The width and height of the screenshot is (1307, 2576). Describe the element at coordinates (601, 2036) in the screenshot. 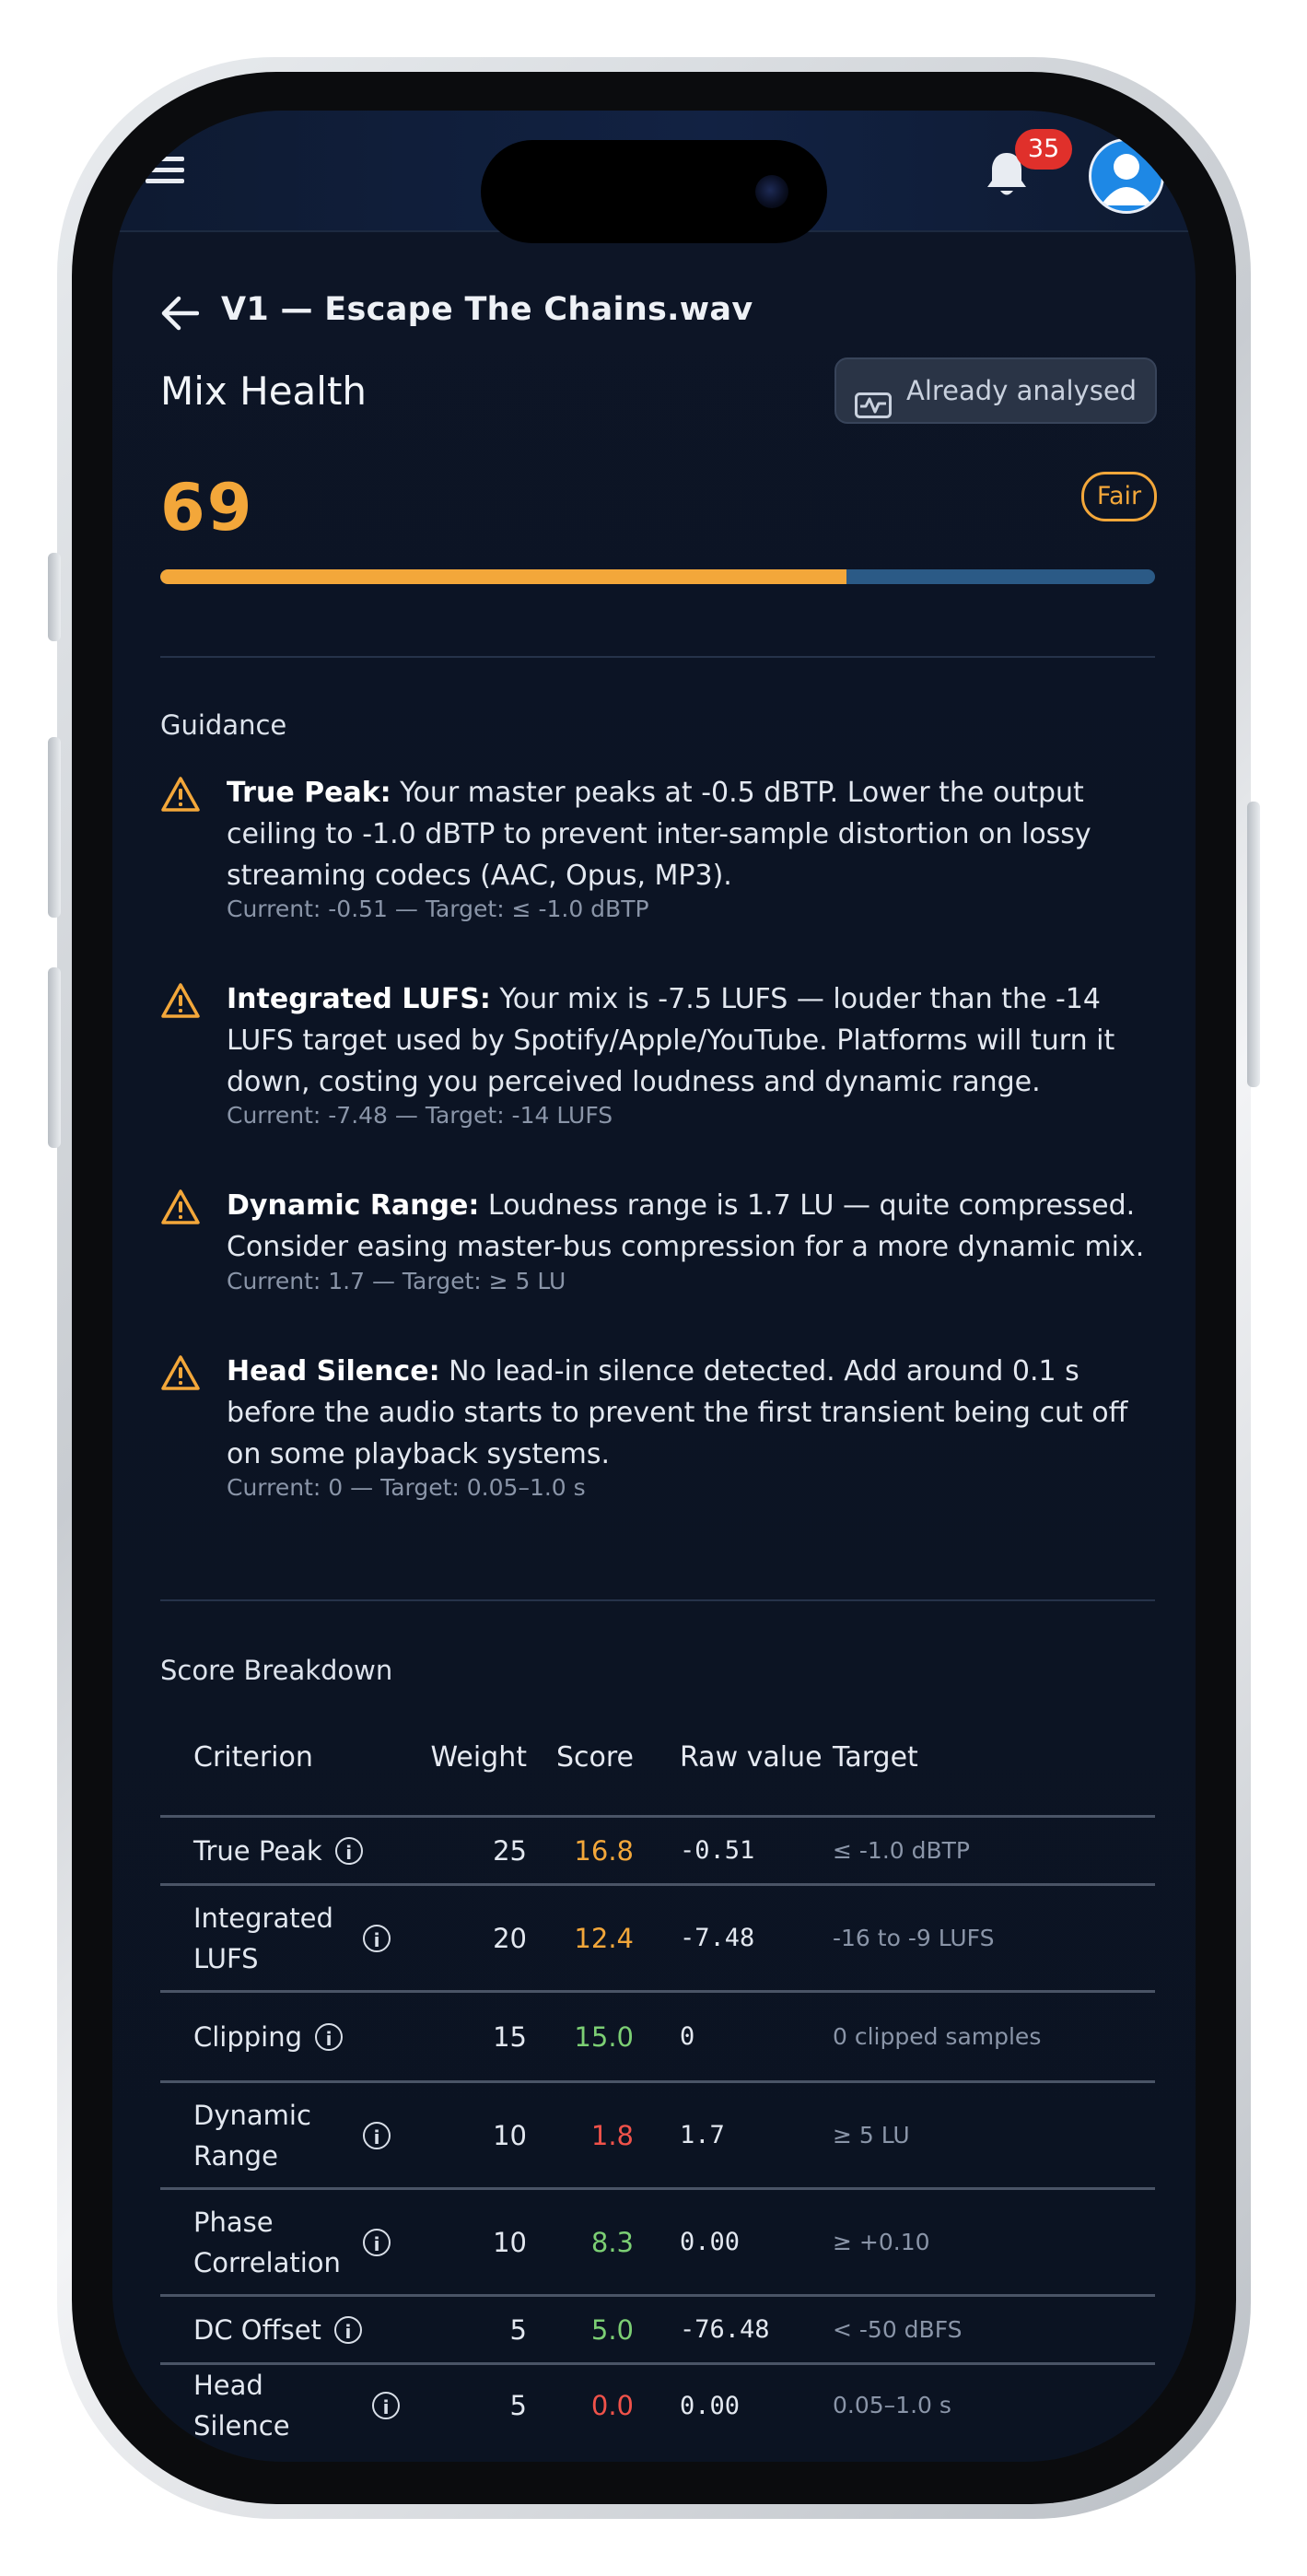

I see `cell-score: 15.0` at that location.